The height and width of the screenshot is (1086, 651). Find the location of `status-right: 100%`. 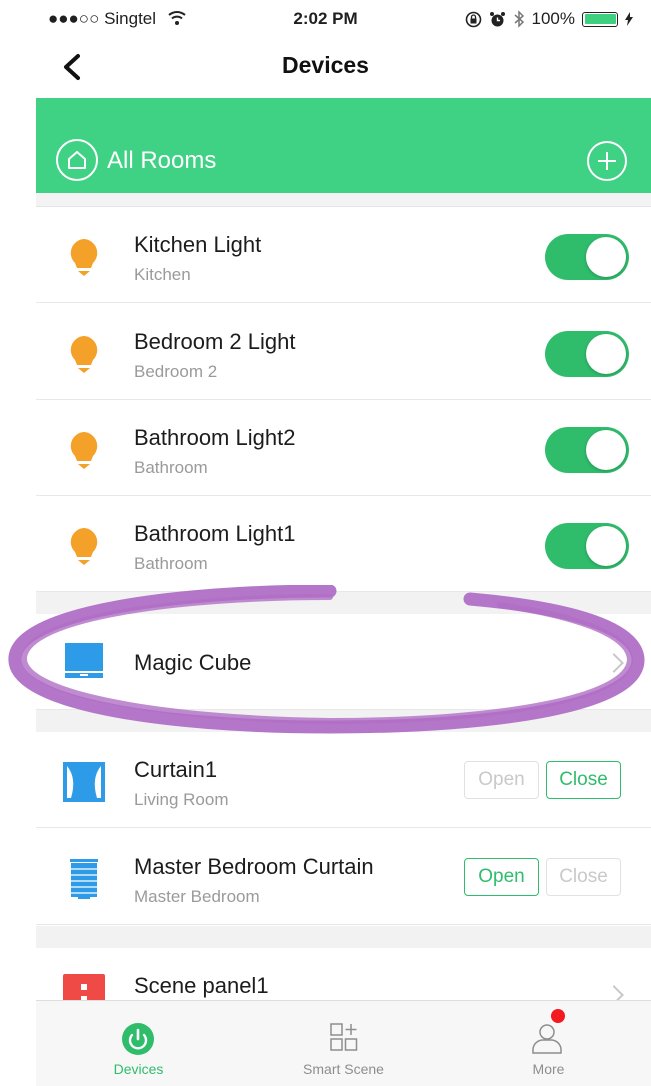

status-right: 100% is located at coordinates (549, 19).